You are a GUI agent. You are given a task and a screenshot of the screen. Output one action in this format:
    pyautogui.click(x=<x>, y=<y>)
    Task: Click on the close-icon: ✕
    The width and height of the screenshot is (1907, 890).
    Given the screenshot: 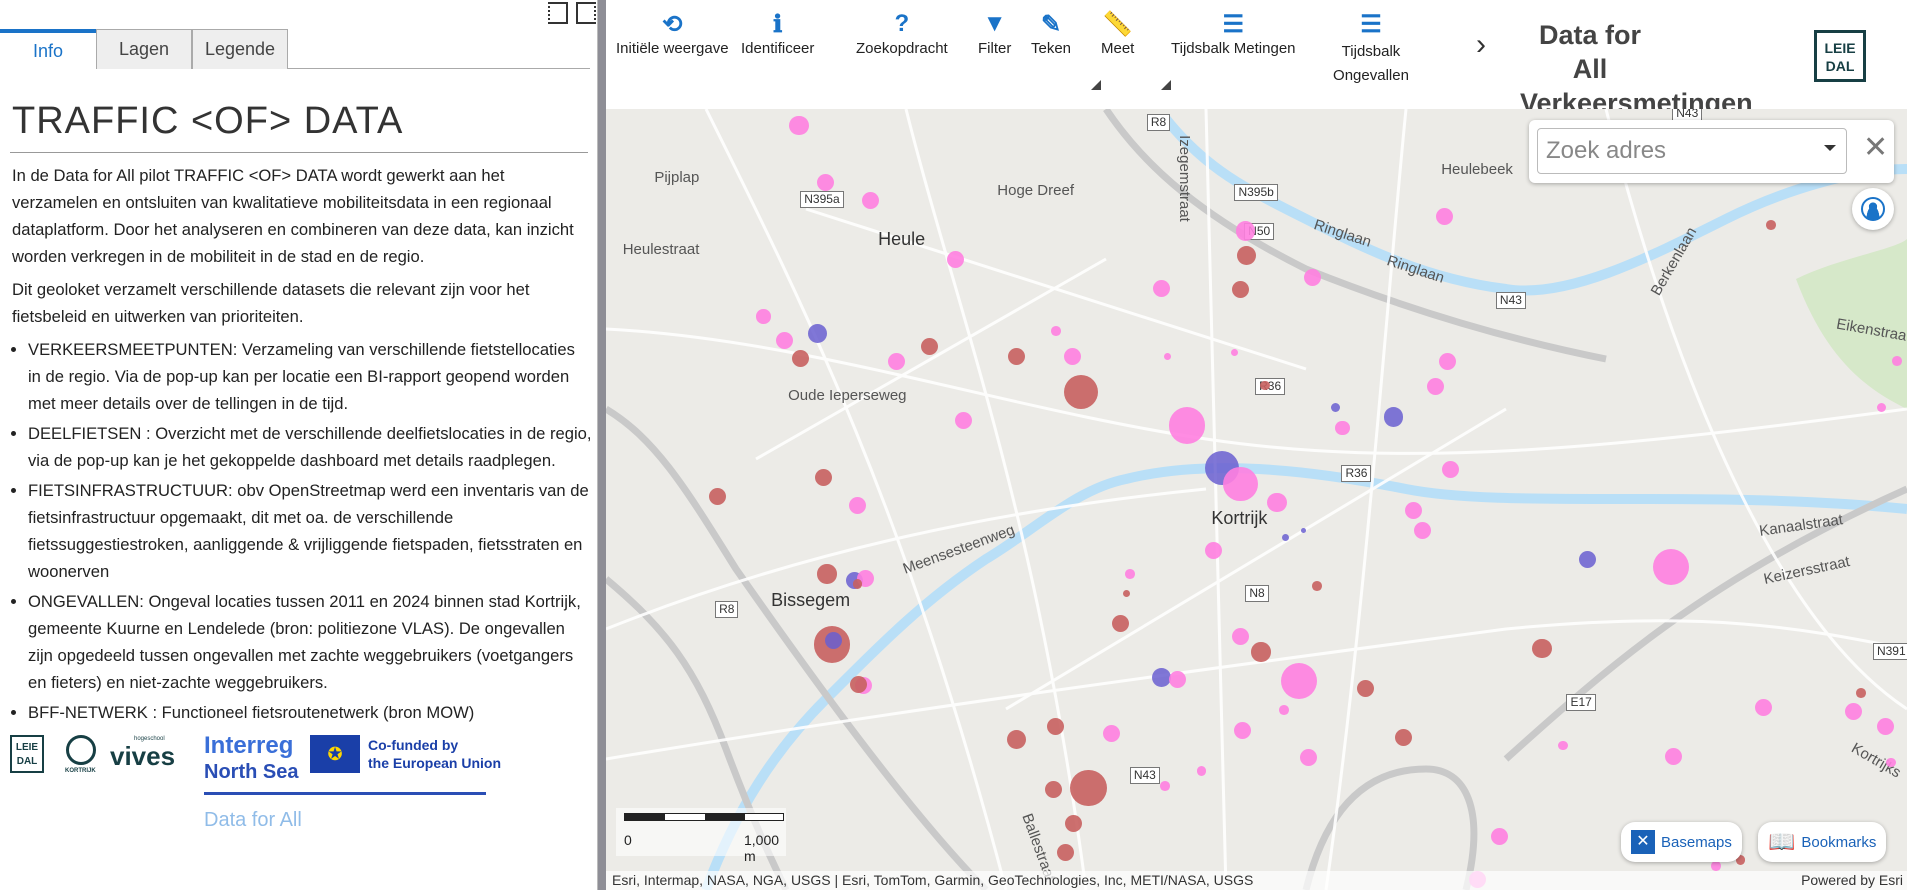 What is the action you would take?
    pyautogui.click(x=1875, y=147)
    